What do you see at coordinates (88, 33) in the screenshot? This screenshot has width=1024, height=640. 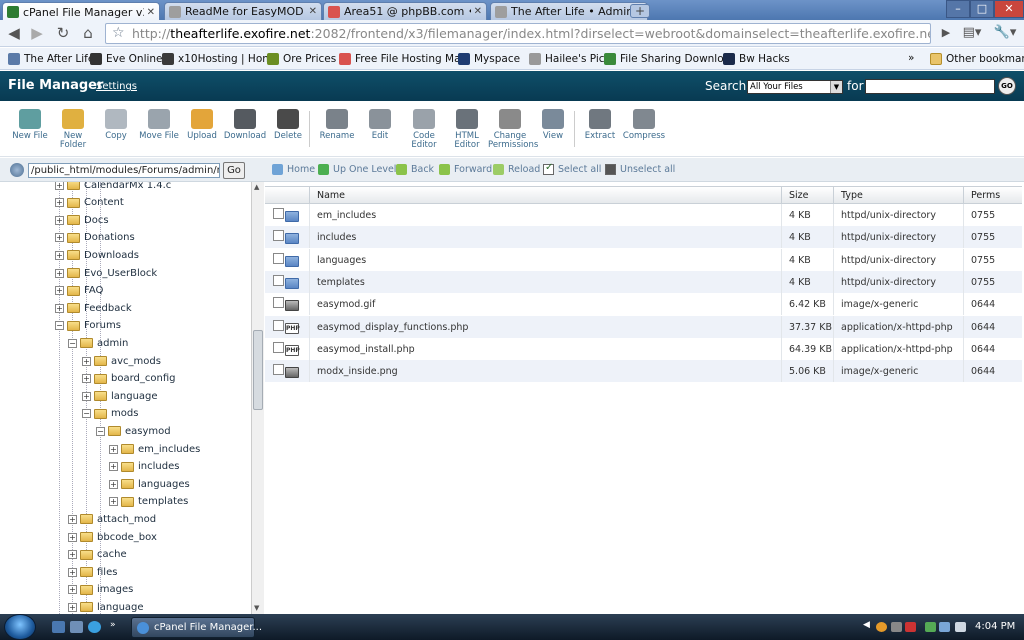 I see `home-icon: ⌂` at bounding box center [88, 33].